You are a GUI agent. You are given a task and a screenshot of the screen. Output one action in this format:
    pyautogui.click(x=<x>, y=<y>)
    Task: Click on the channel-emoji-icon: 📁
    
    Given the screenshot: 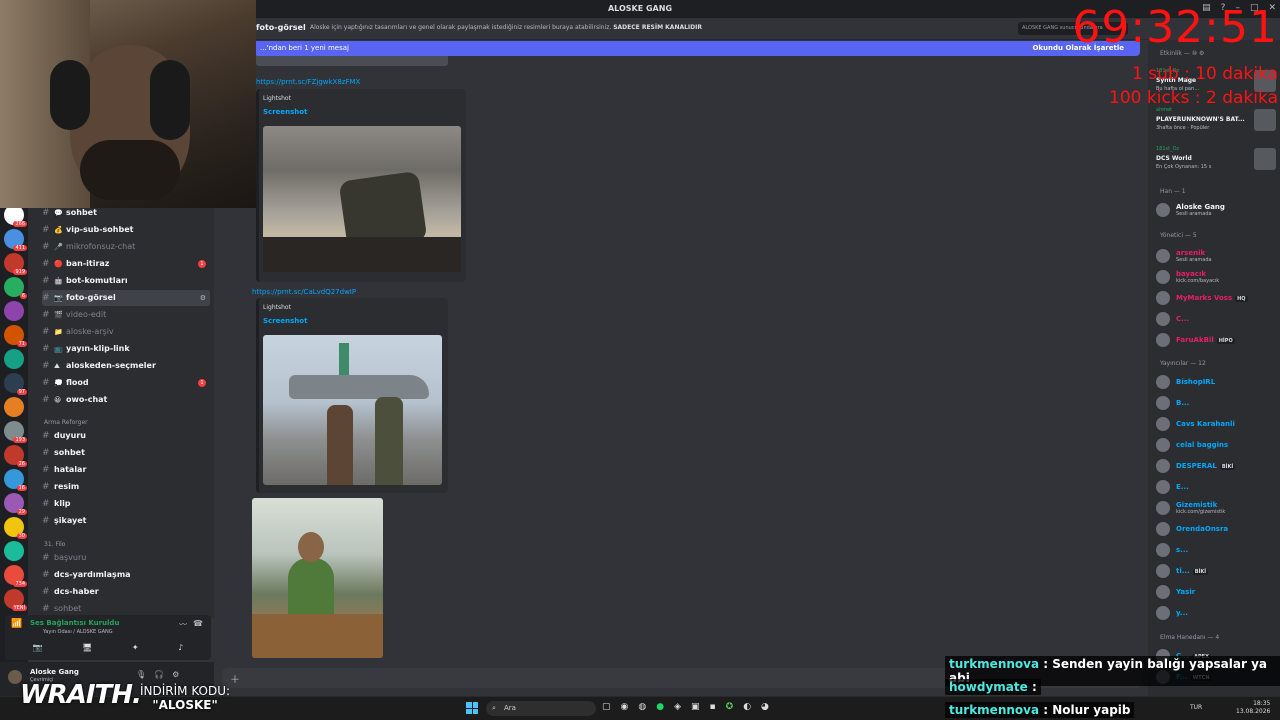 What is the action you would take?
    pyautogui.click(x=58, y=332)
    